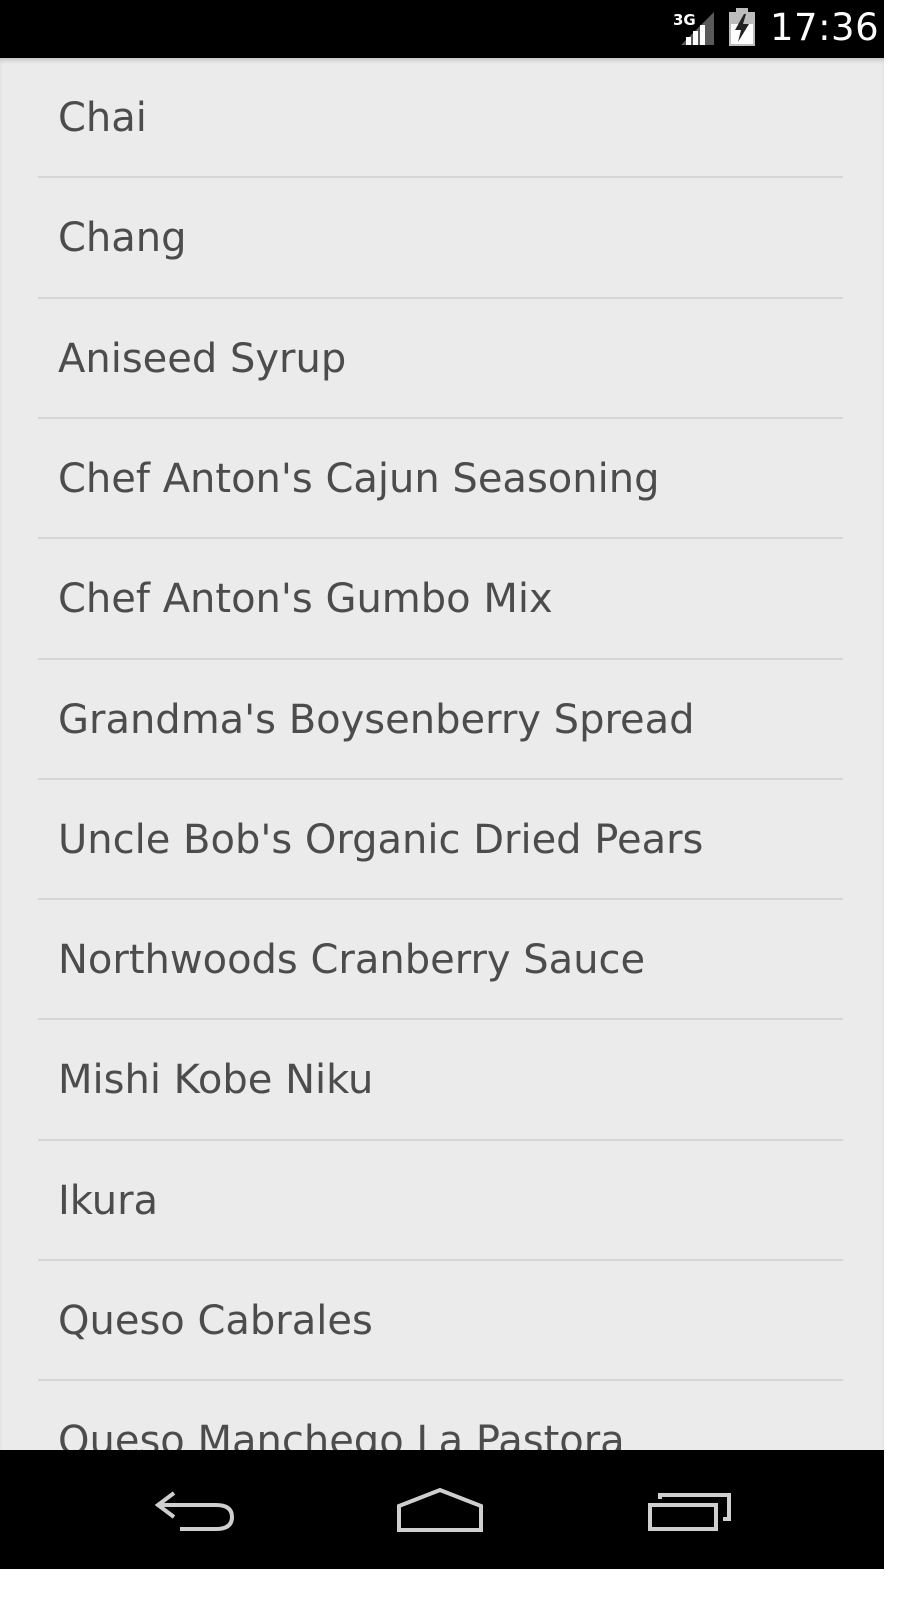 The height and width of the screenshot is (1597, 900). I want to click on list-item: Uncle Bob's Organic Dried Pears, so click(442, 840).